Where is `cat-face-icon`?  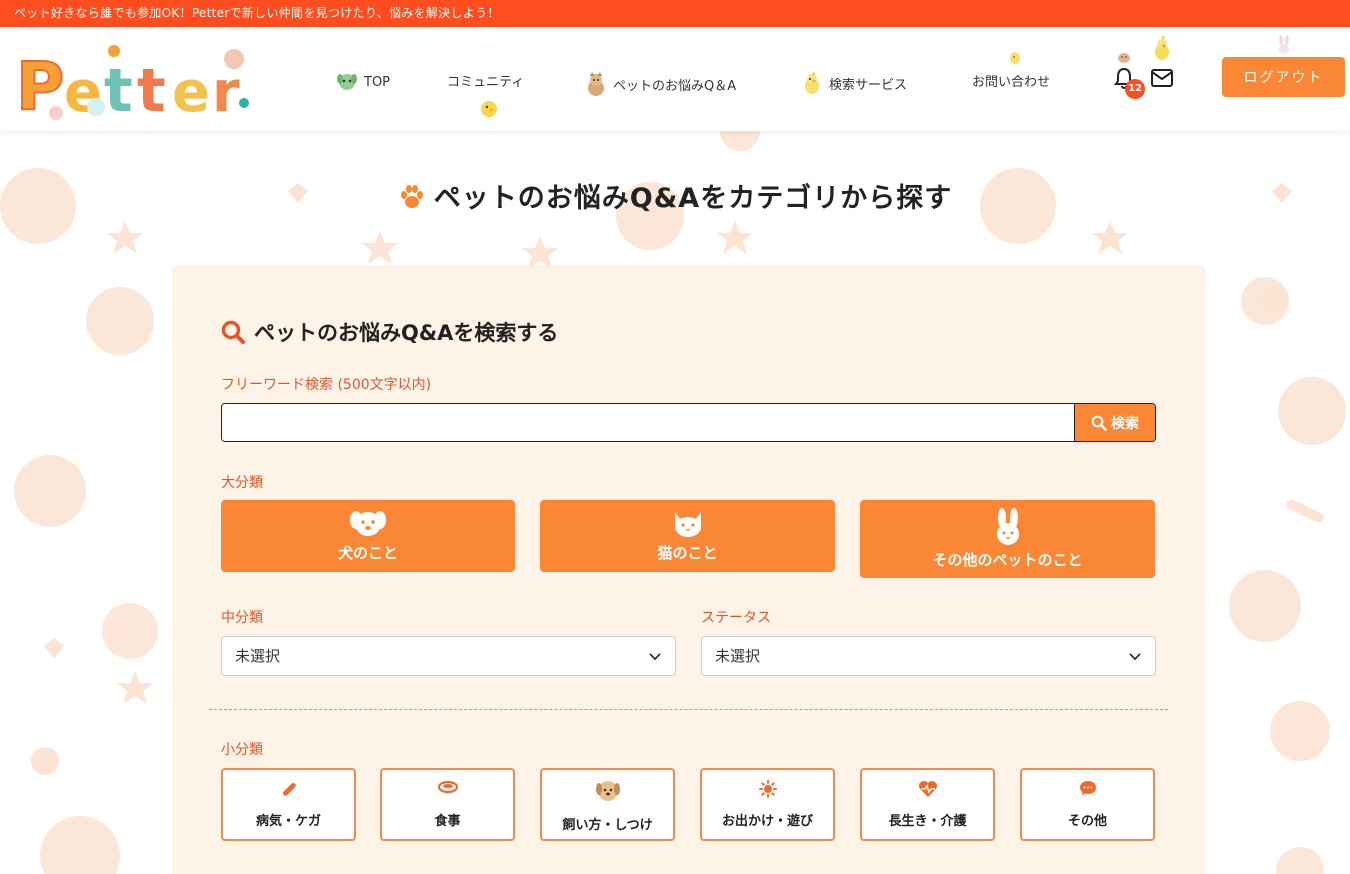 cat-face-icon is located at coordinates (687, 524).